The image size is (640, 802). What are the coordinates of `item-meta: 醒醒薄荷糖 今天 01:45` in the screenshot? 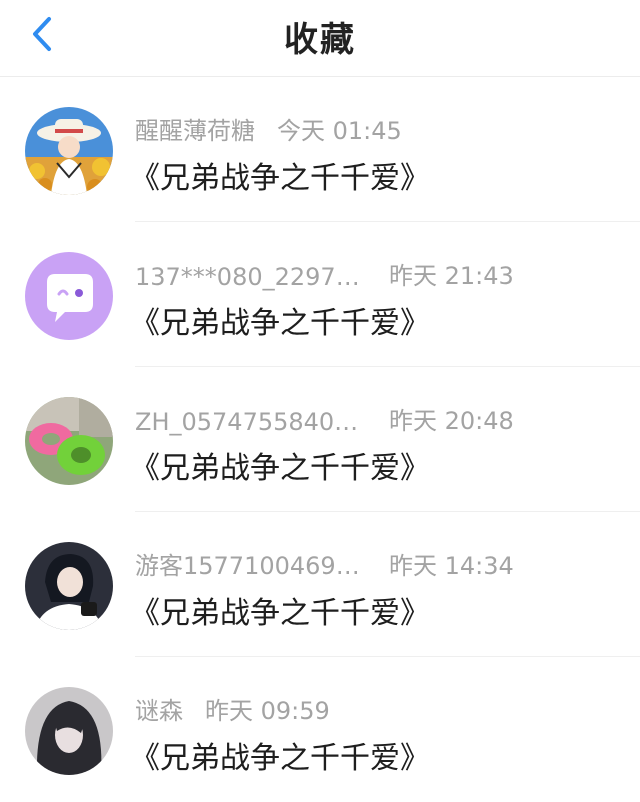 It's located at (377, 128).